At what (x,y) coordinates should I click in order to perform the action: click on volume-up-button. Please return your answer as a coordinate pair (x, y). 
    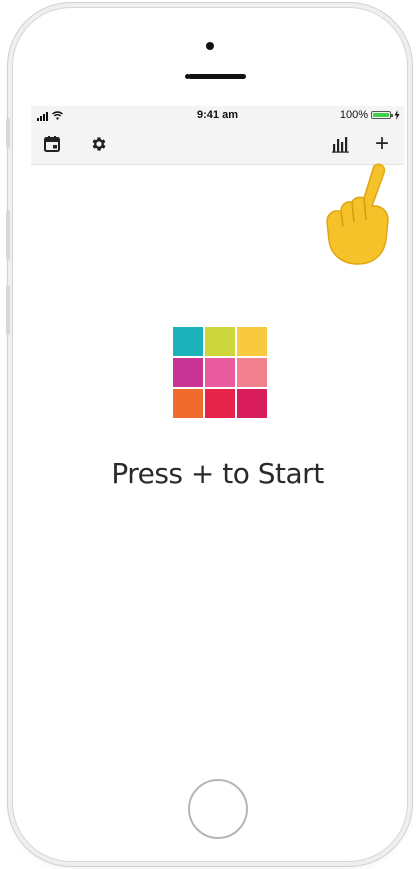
    Looking at the image, I should click on (8, 235).